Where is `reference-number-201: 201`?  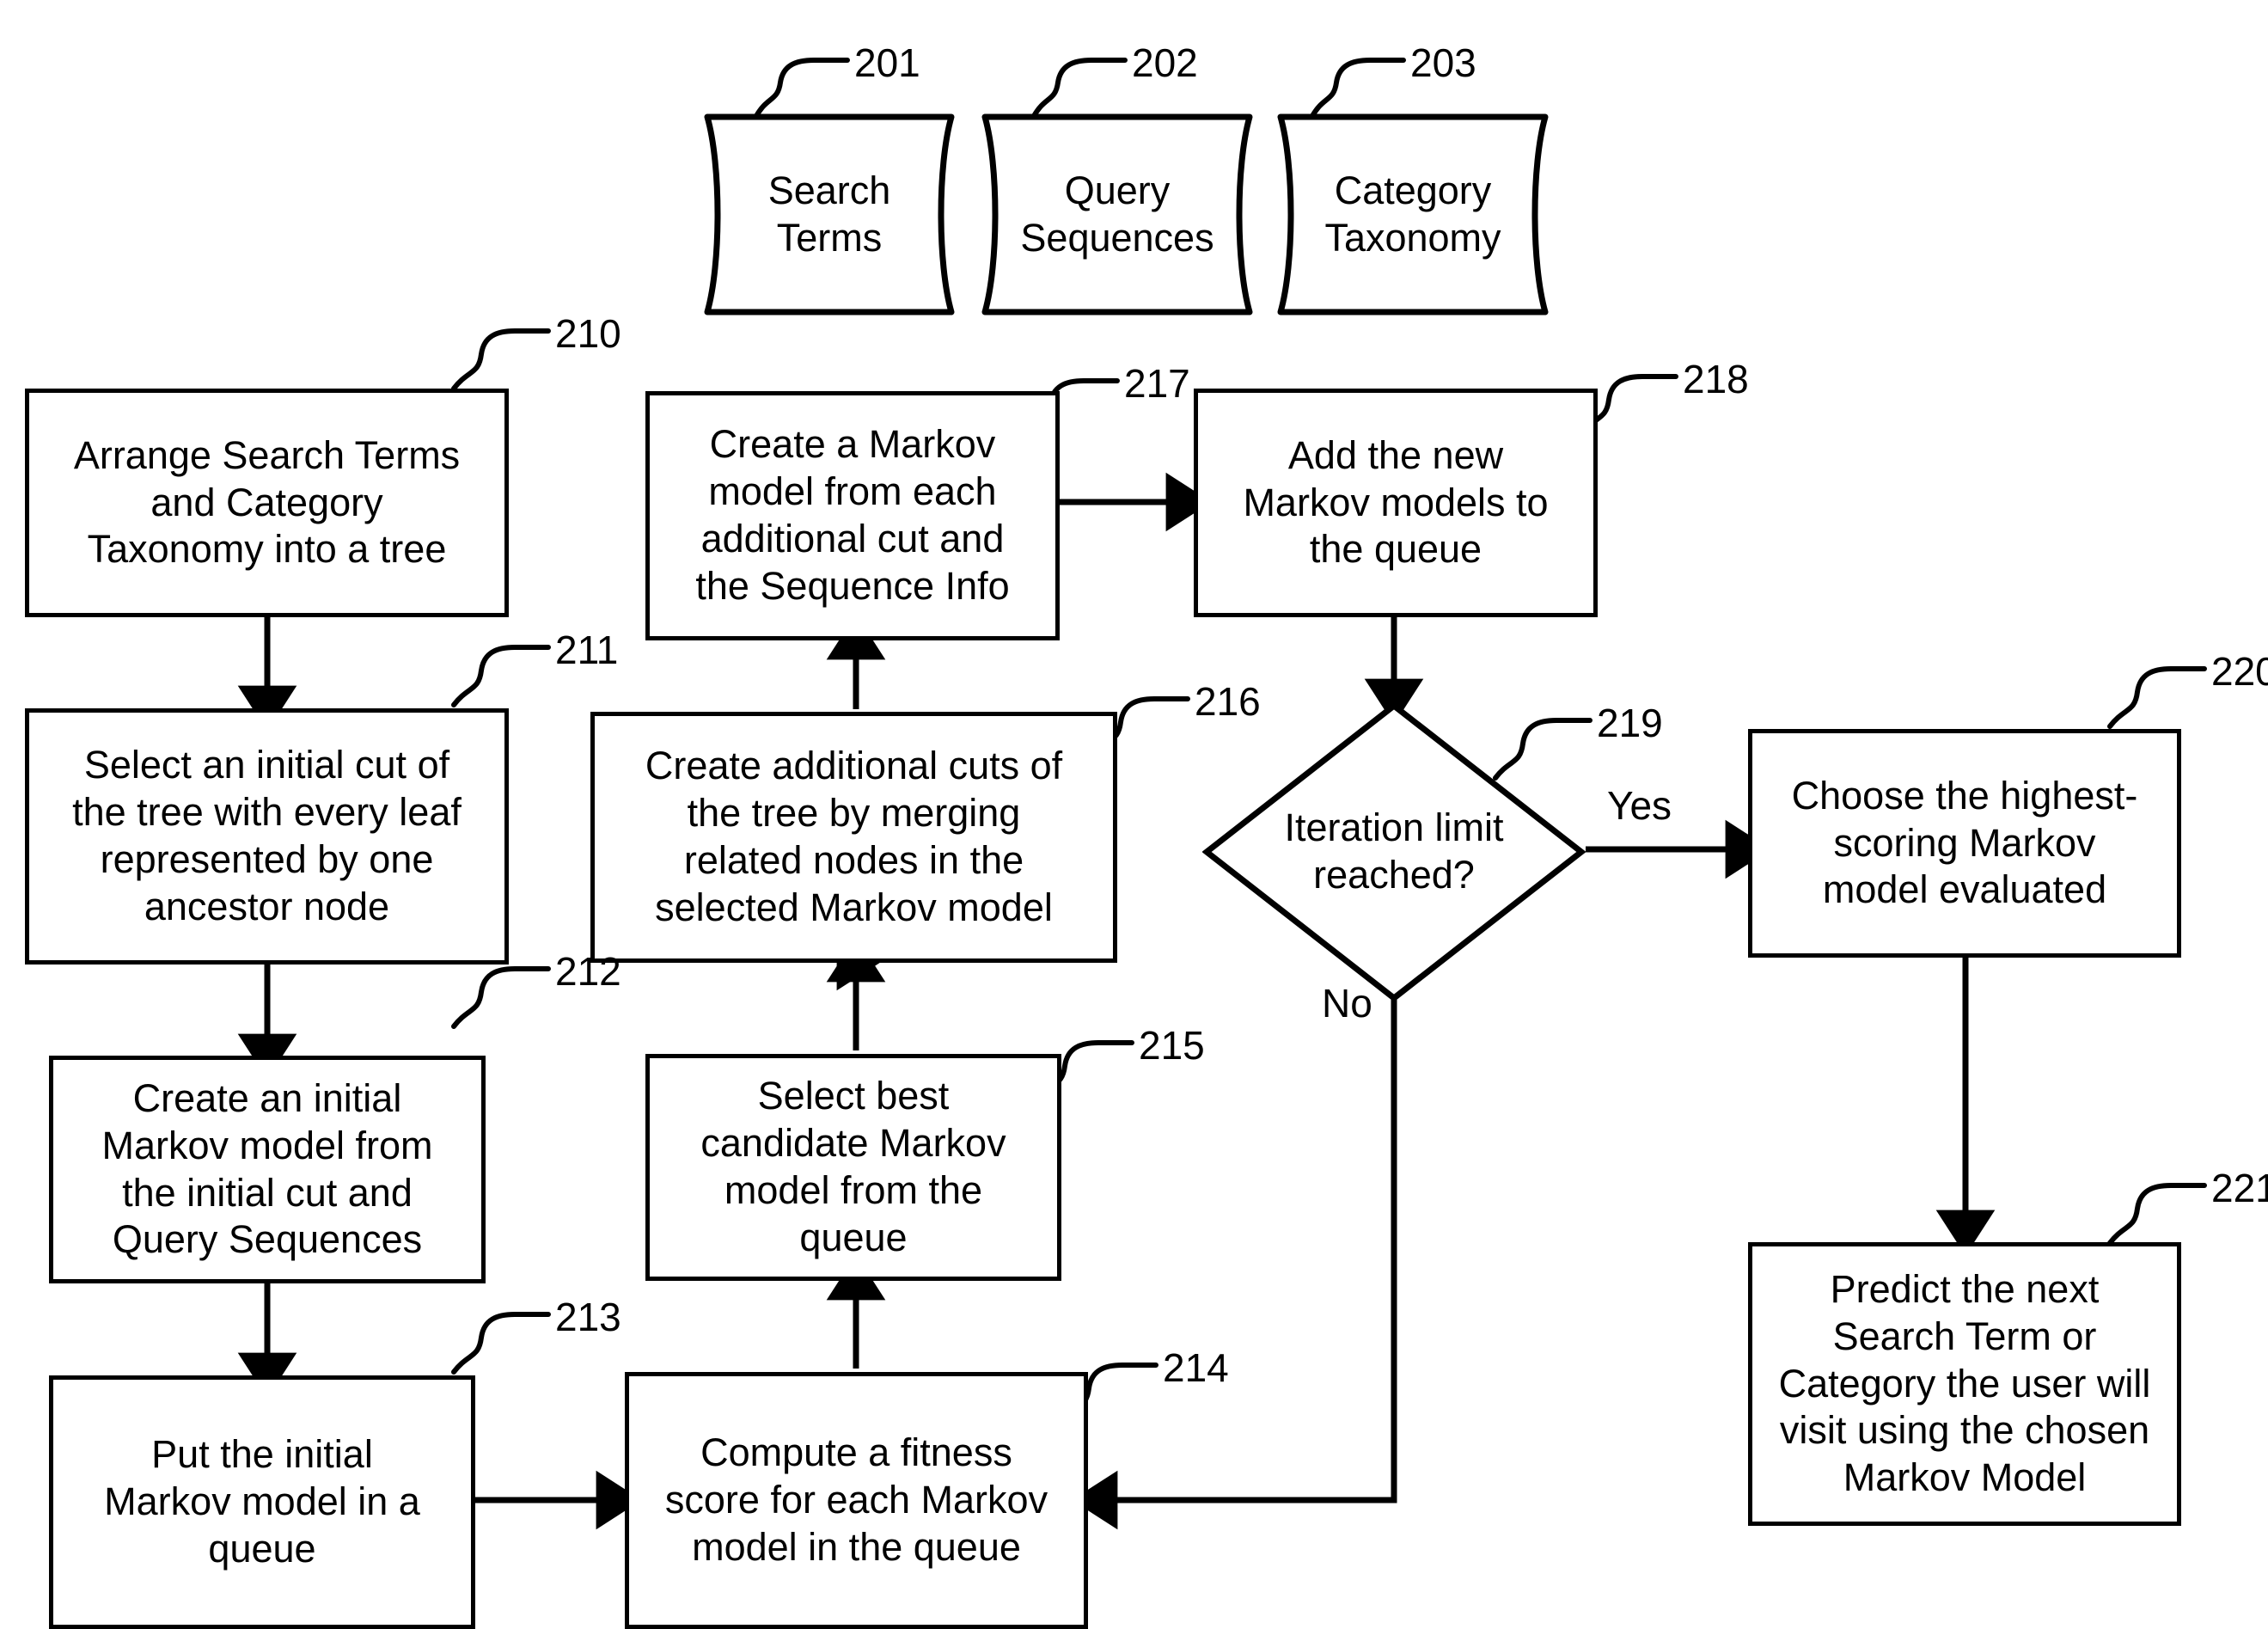 reference-number-201: 201 is located at coordinates (887, 62).